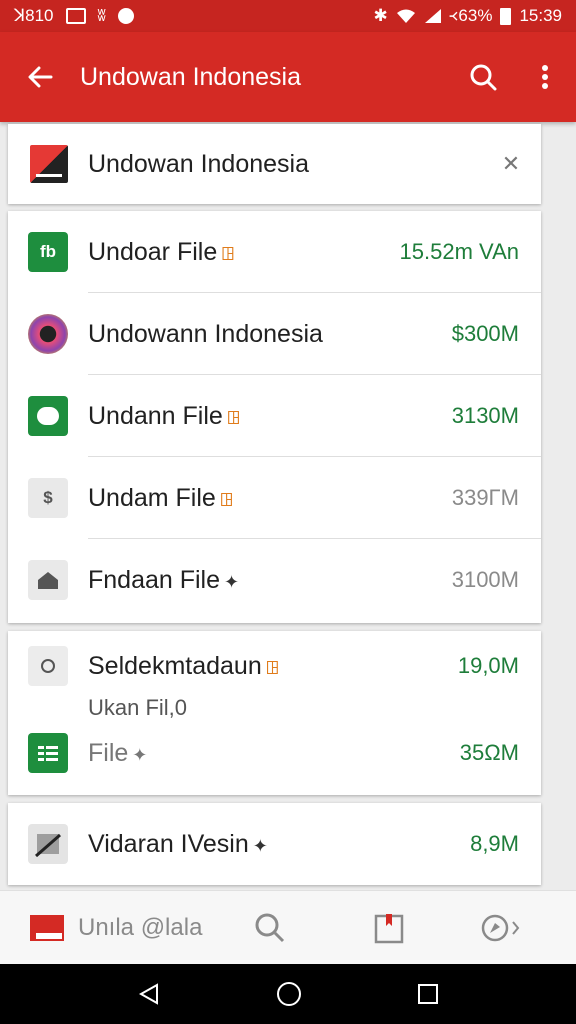 The image size is (576, 1024). I want to click on app-green-icon: fb, so click(48, 252).